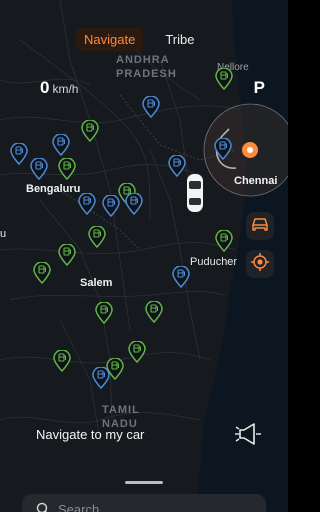 Image resolution: width=320 pixels, height=512 pixels. What do you see at coordinates (179, 39) in the screenshot?
I see `tab-tribe: Tribe` at bounding box center [179, 39].